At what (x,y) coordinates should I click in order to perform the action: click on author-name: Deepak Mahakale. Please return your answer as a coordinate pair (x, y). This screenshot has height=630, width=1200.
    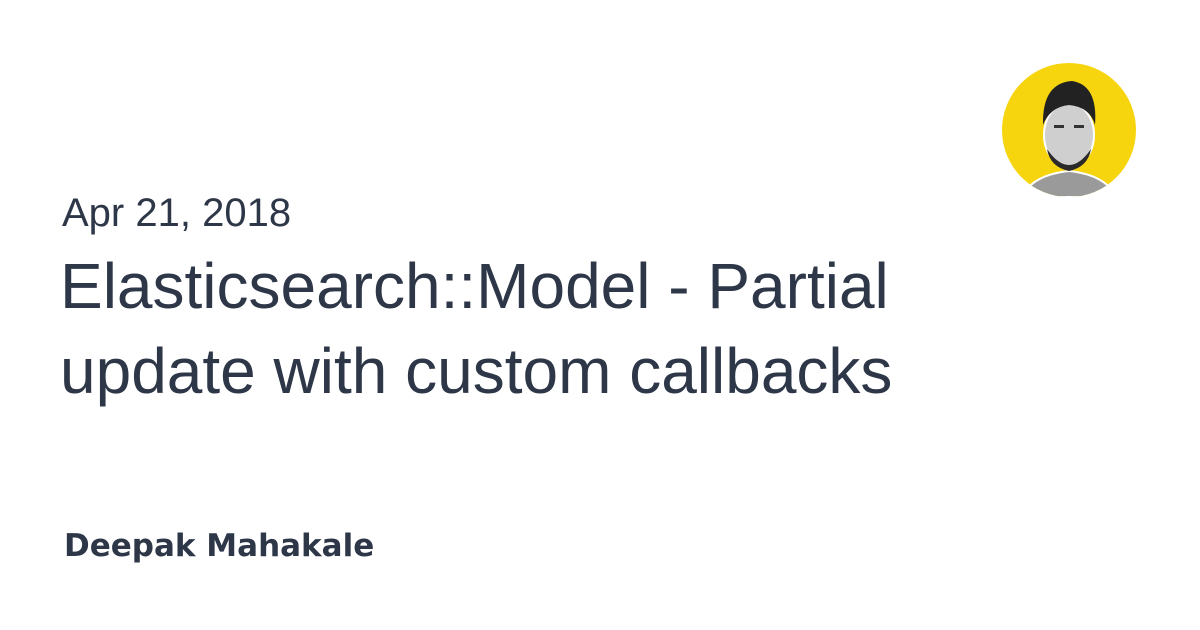
    Looking at the image, I should click on (219, 546).